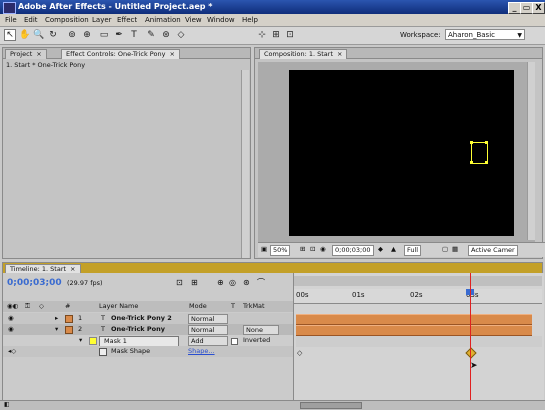  I want to click on zoom-slider, so click(331, 405).